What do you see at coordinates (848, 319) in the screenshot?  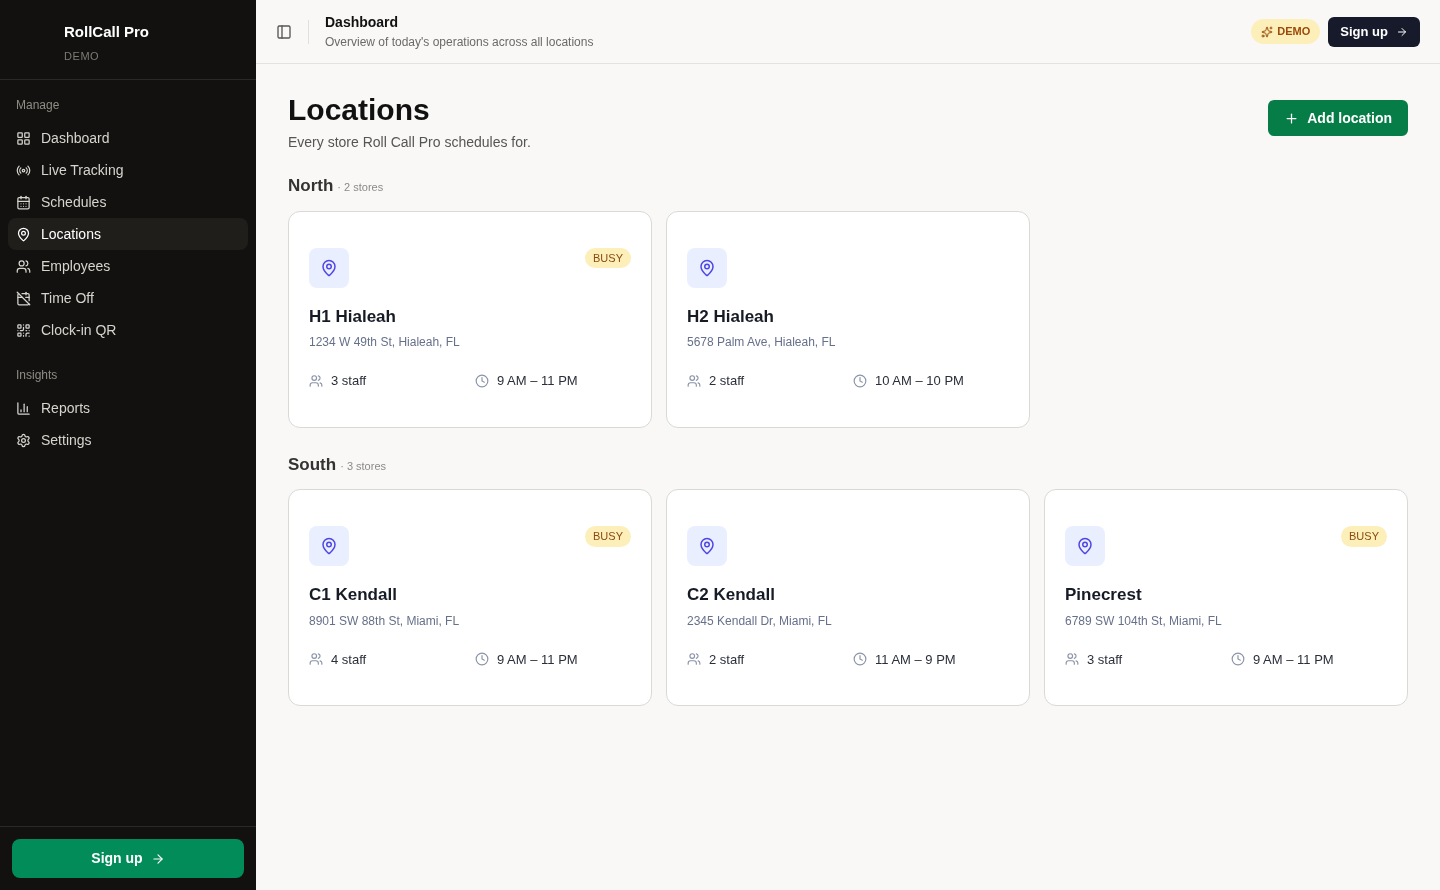 I see `location-card: H2 Hialeah 5678 Palm Ave, Hialeah, FL 2 staff 10 AM – 10 PM` at bounding box center [848, 319].